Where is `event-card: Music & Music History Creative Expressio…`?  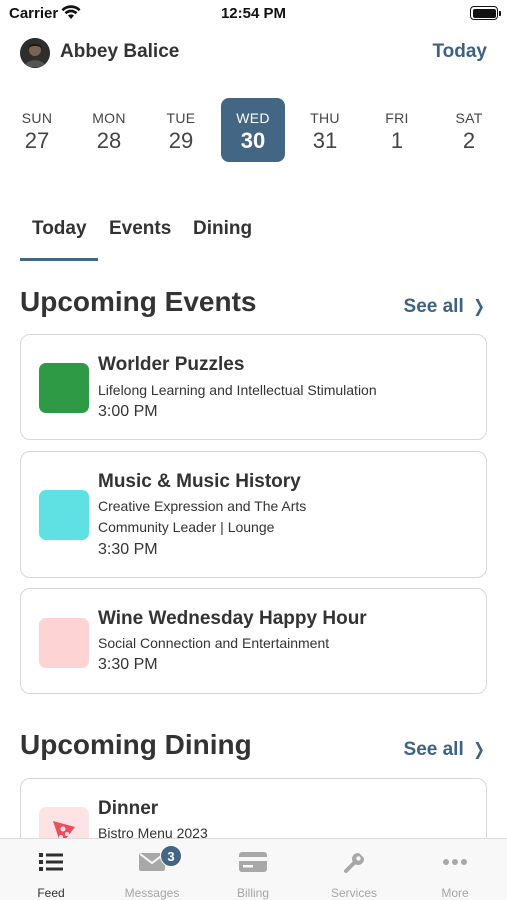
event-card: Music & Music History Creative Expressio… is located at coordinates (253, 514).